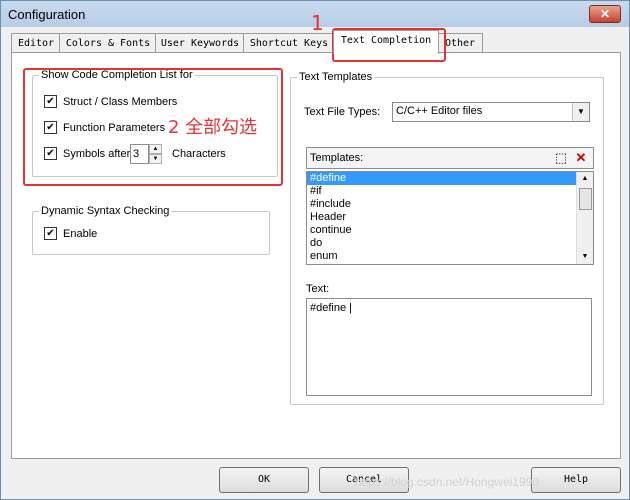 The width and height of the screenshot is (630, 500). What do you see at coordinates (200, 43) in the screenshot?
I see `tab-user-keywords: User Keywords` at bounding box center [200, 43].